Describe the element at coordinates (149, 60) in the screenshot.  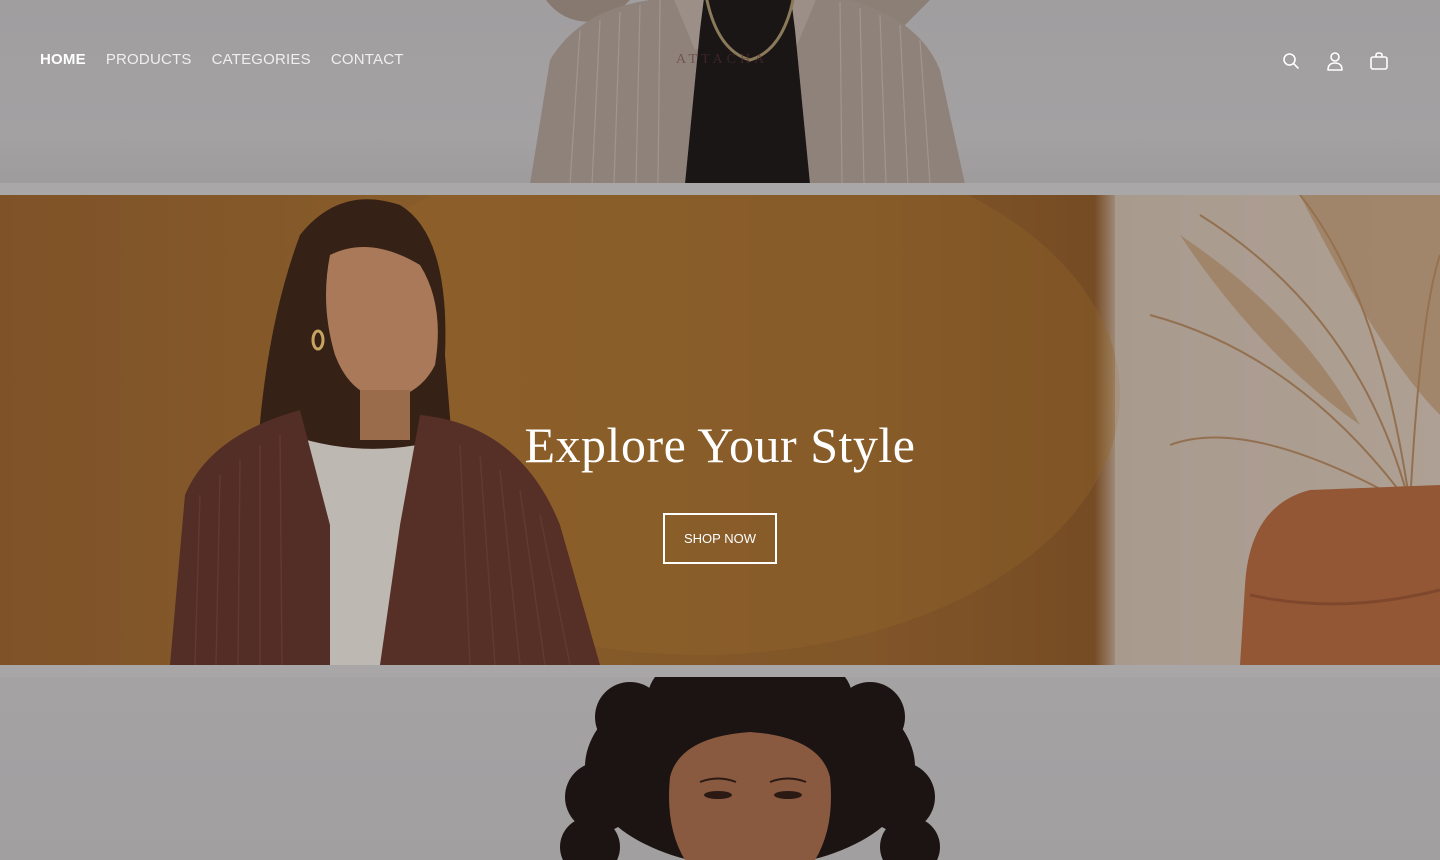
I see `nav-products: PRODUCTS` at that location.